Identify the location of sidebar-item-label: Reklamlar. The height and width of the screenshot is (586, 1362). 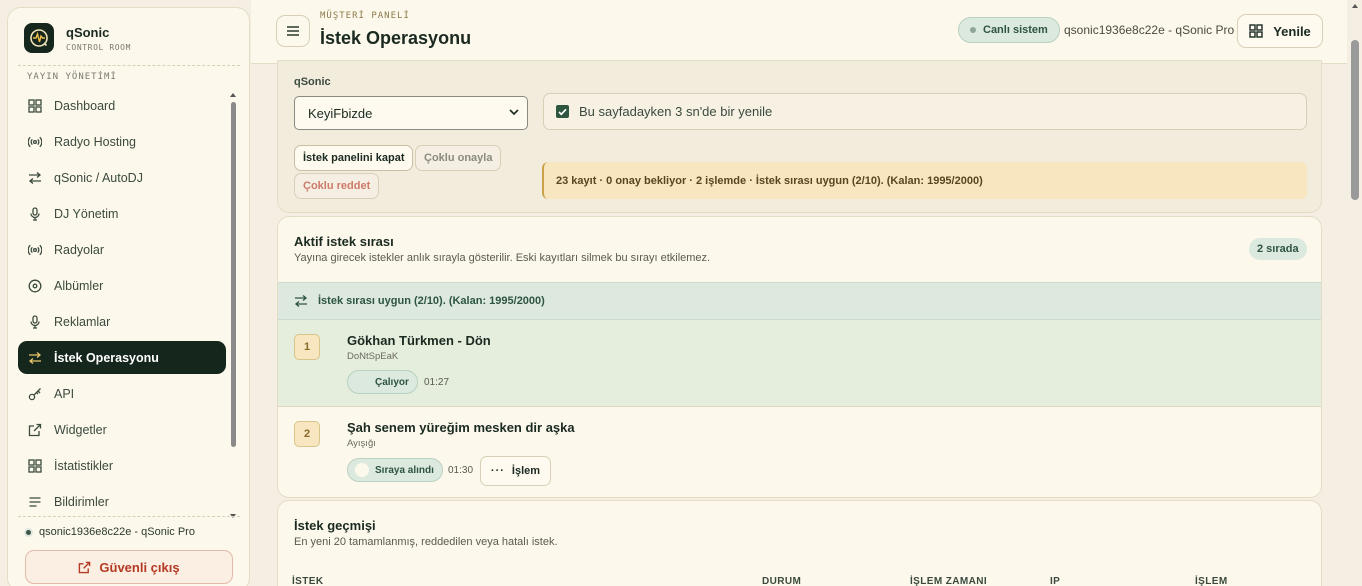
(82, 321).